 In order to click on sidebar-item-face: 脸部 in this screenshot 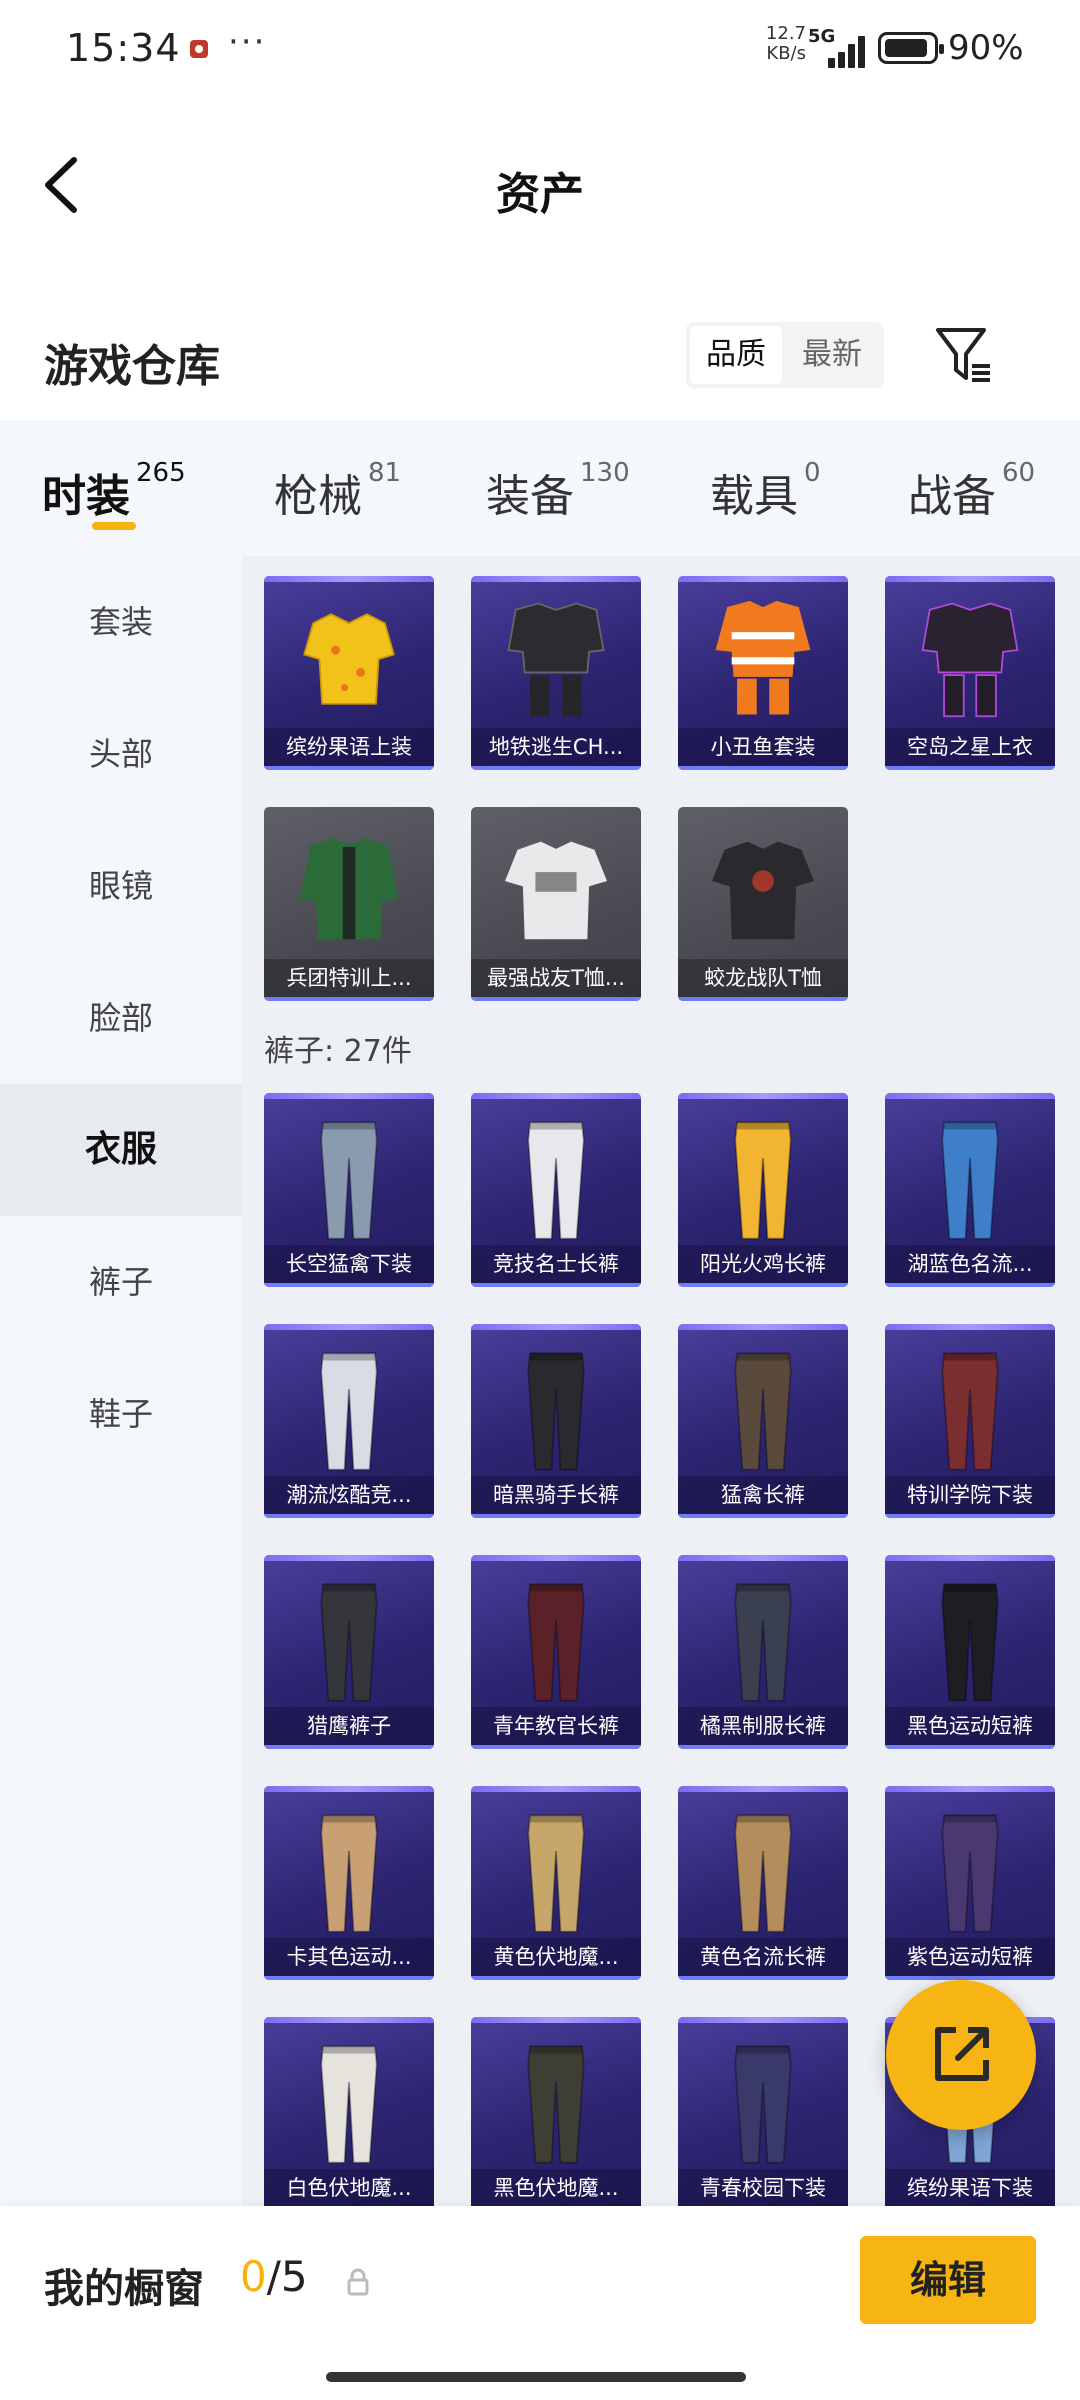, I will do `click(121, 1018)`.